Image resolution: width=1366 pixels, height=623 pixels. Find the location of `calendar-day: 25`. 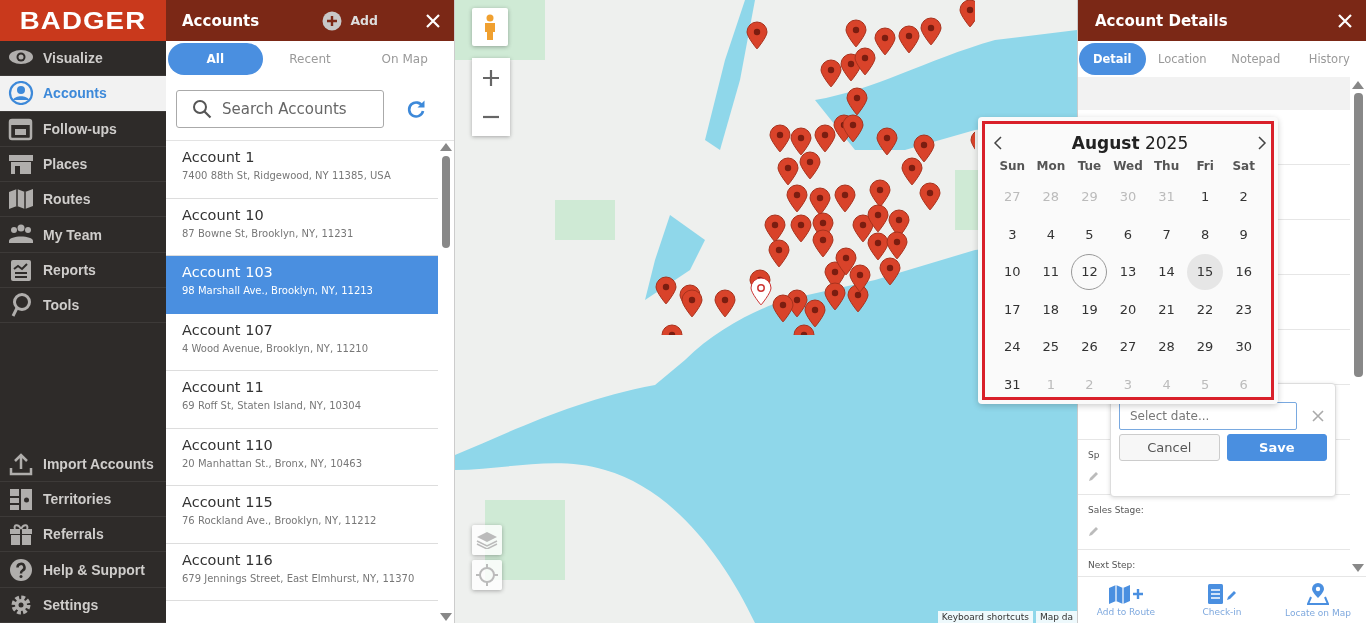

calendar-day: 25 is located at coordinates (1050, 346).